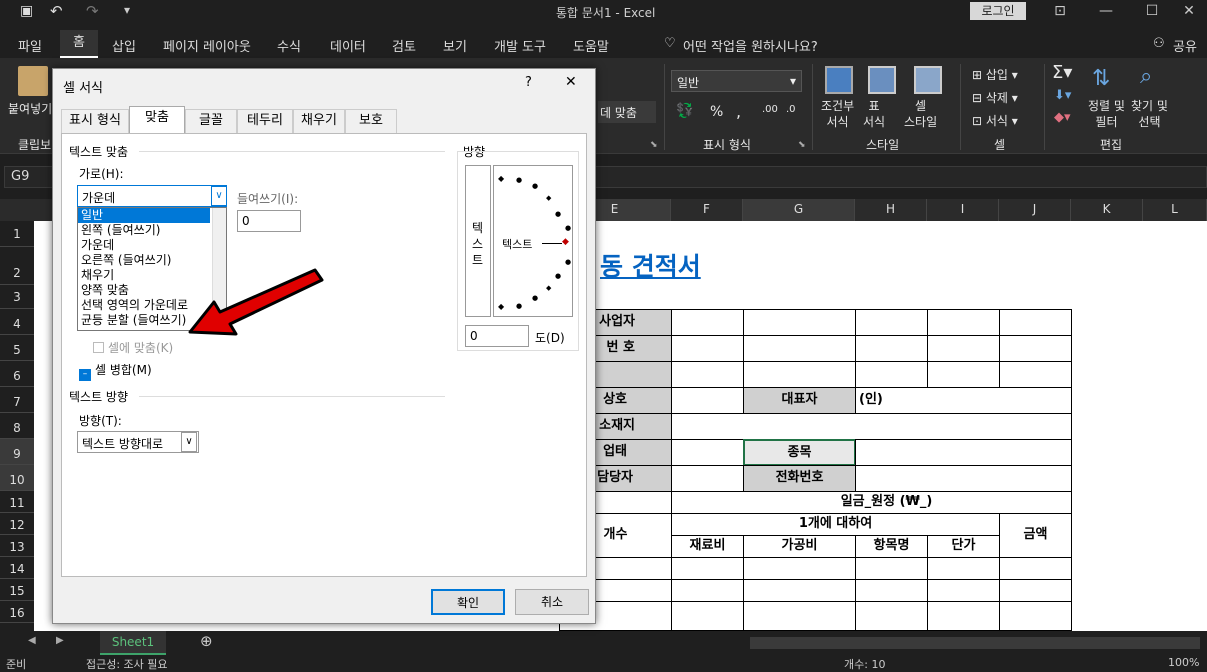 The width and height of the screenshot is (1207, 672). What do you see at coordinates (1185, 45) in the screenshot?
I see `share-button: 공유` at bounding box center [1185, 45].